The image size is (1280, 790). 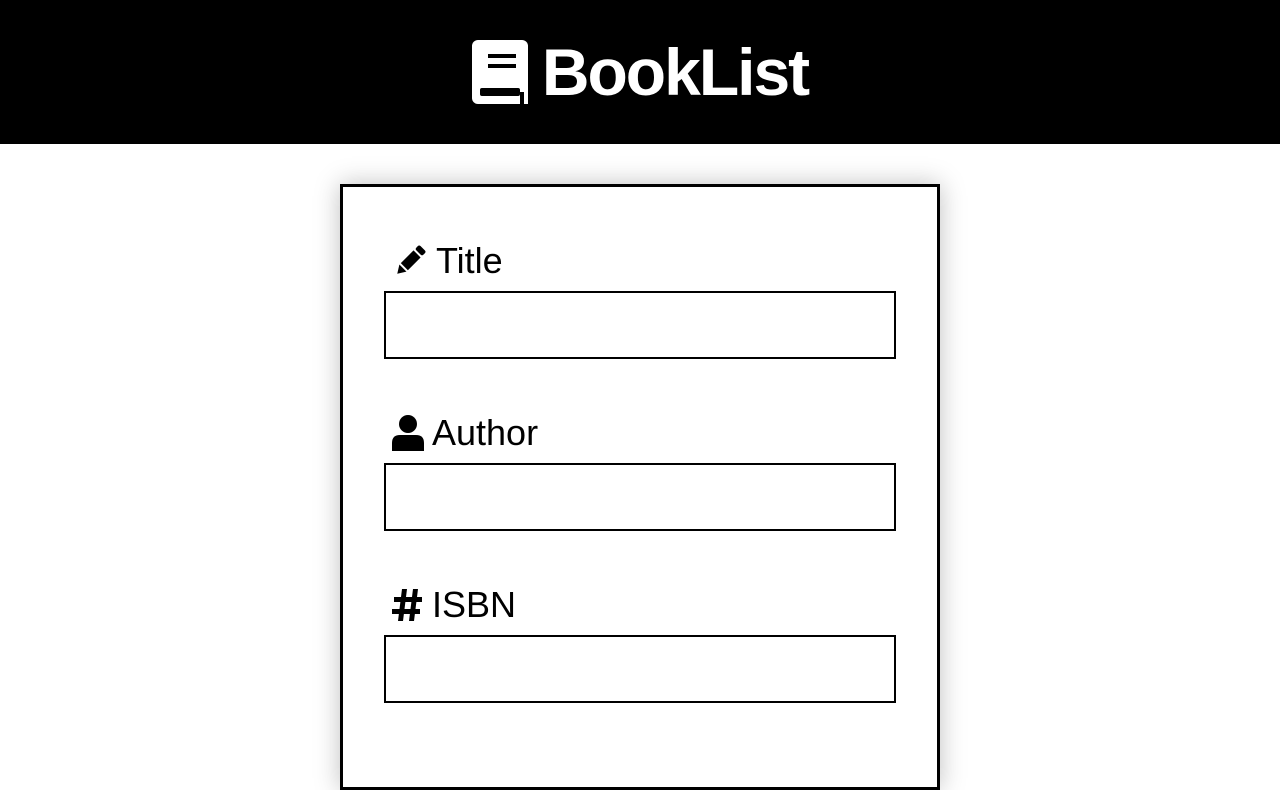 I want to click on title-field: Title, so click(x=640, y=299).